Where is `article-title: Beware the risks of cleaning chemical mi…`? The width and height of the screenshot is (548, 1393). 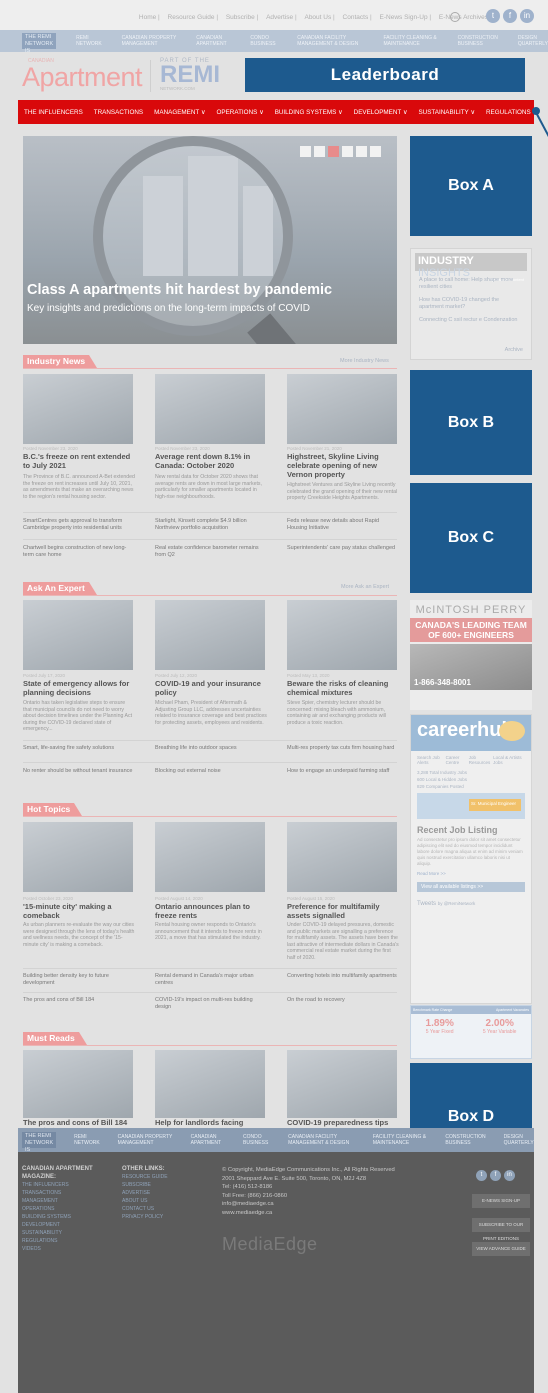
article-title: Beware the risks of cleaning chemical mi… is located at coordinates (343, 688).